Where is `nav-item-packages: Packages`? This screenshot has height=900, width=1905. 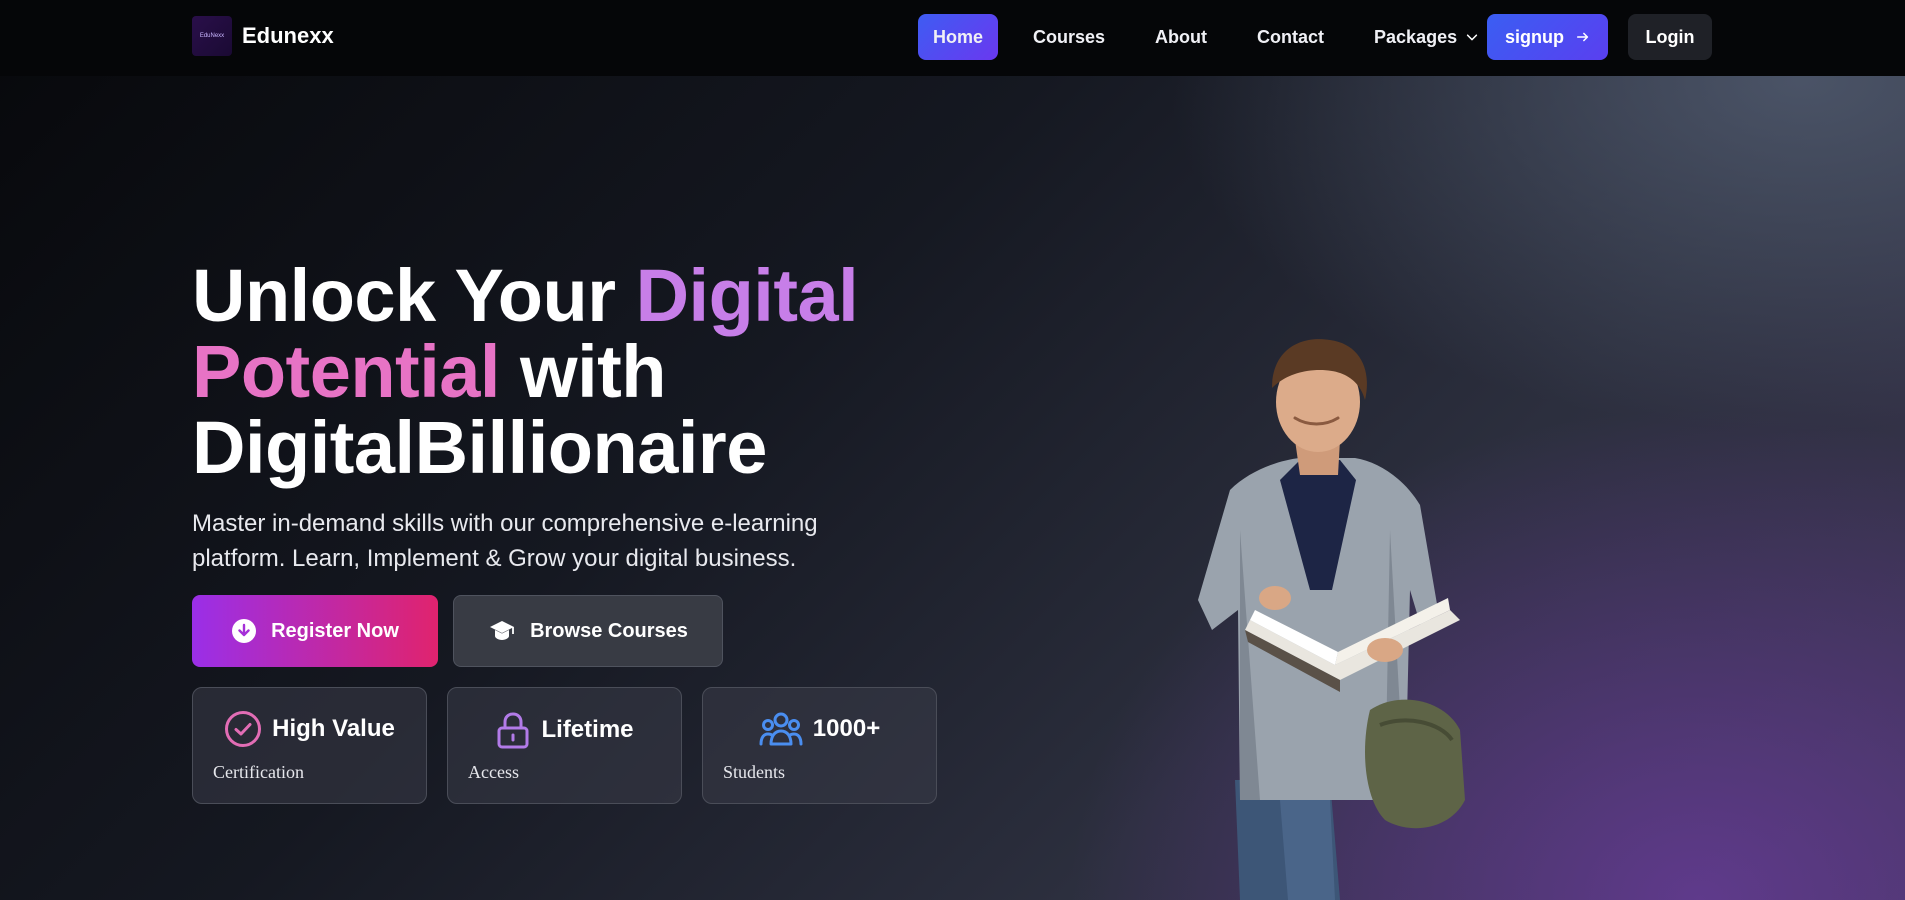 nav-item-packages: Packages is located at coordinates (1426, 37).